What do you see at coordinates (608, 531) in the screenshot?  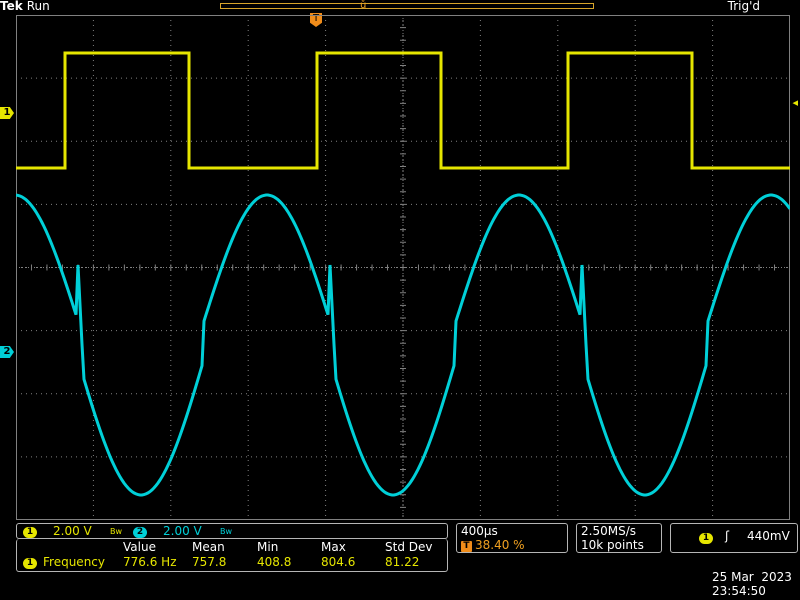 I see `sample-rate: 2.50MS/s` at bounding box center [608, 531].